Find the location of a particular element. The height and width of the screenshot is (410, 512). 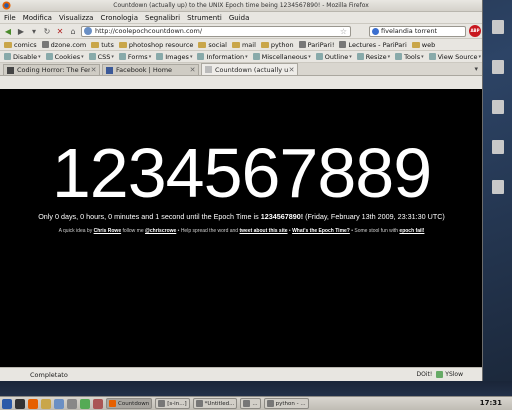

epoch-fail-link: epoch fail! is located at coordinates (411, 231).